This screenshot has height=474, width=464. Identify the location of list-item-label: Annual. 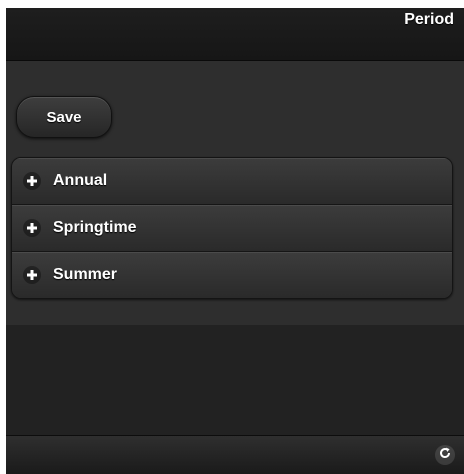
(80, 180).